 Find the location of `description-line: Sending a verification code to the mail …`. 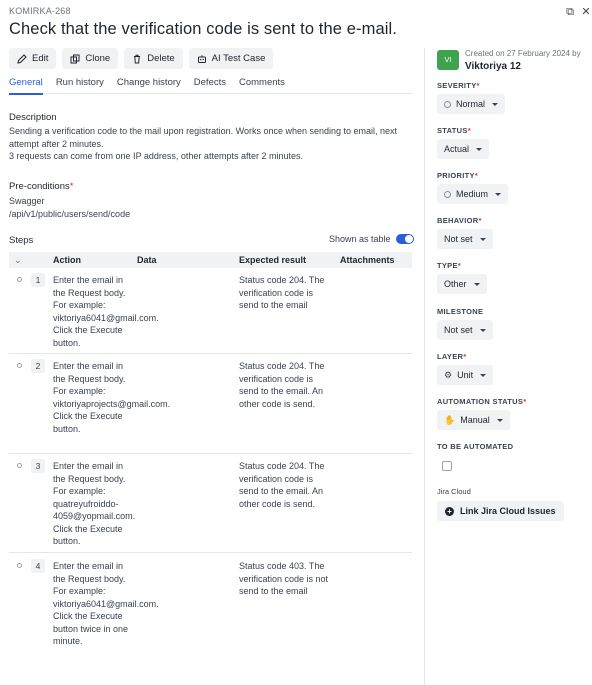

description-line: Sending a verification code to the mail … is located at coordinates (203, 137).